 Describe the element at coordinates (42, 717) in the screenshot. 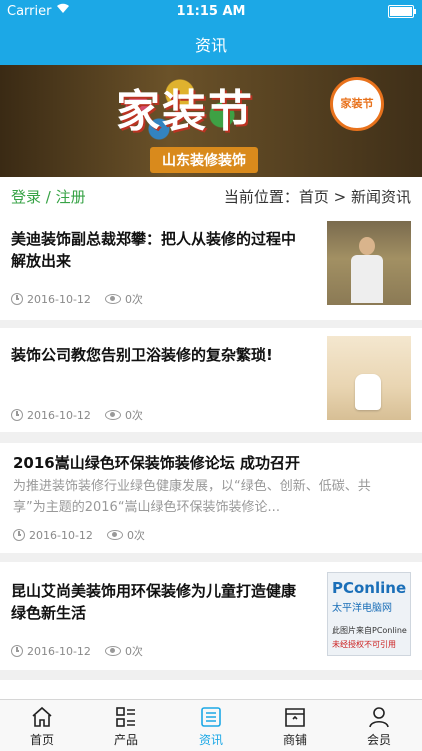

I see `home-icon` at that location.